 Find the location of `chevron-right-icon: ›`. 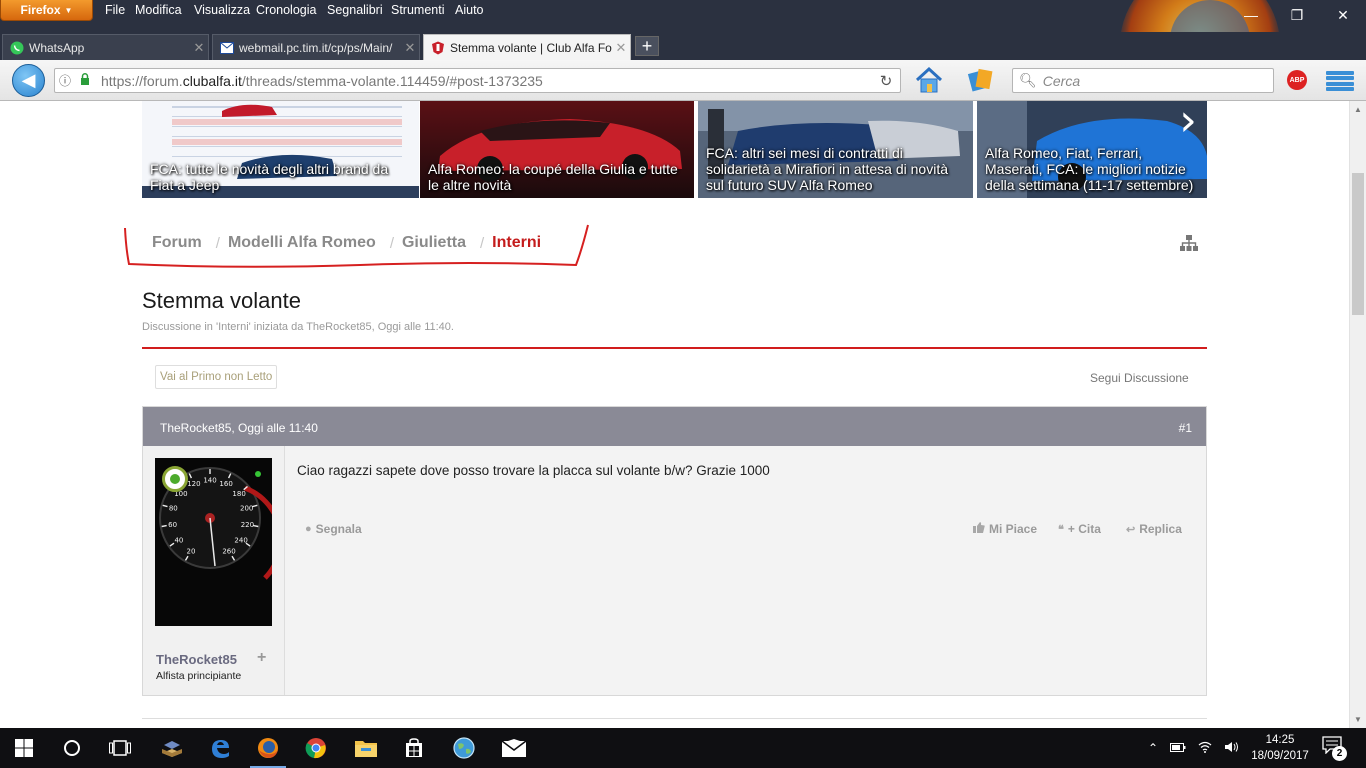

chevron-right-icon: › is located at coordinates (1188, 126).